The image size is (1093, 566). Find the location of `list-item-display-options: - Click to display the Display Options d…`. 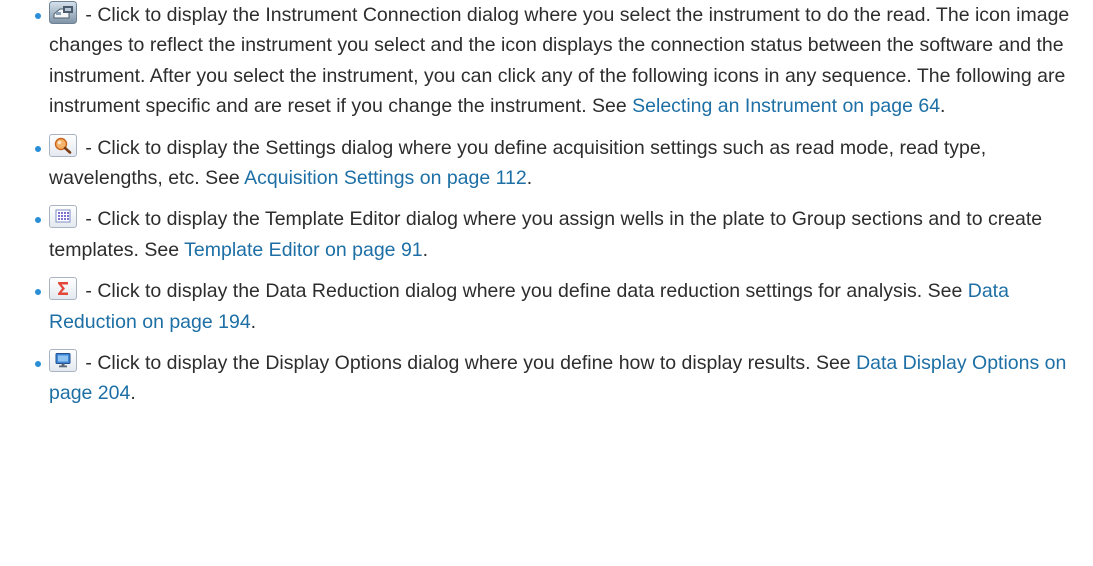

list-item-display-options: - Click to display the Display Options d… is located at coordinates (546, 378).